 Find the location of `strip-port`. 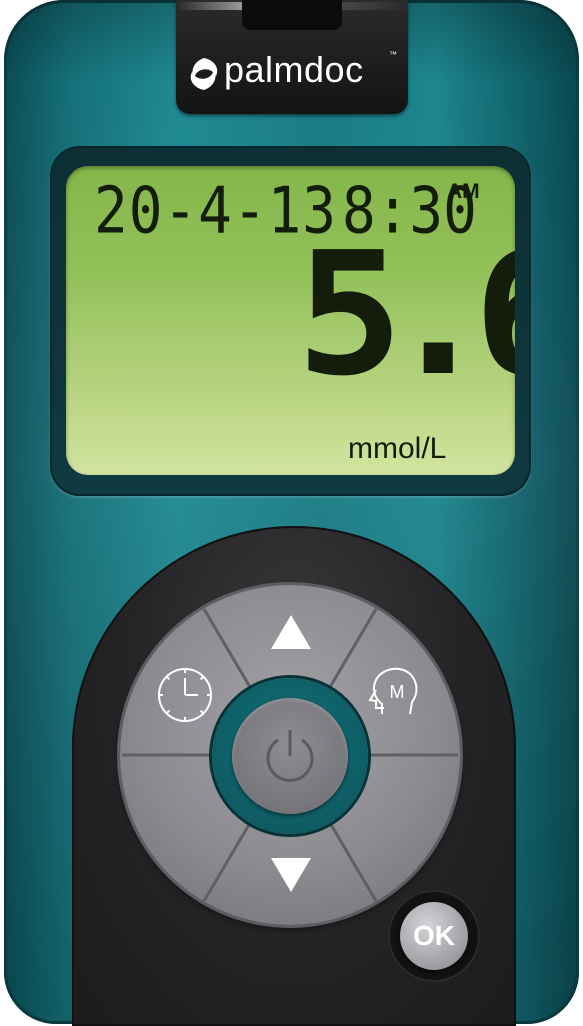

strip-port is located at coordinates (292, 15).